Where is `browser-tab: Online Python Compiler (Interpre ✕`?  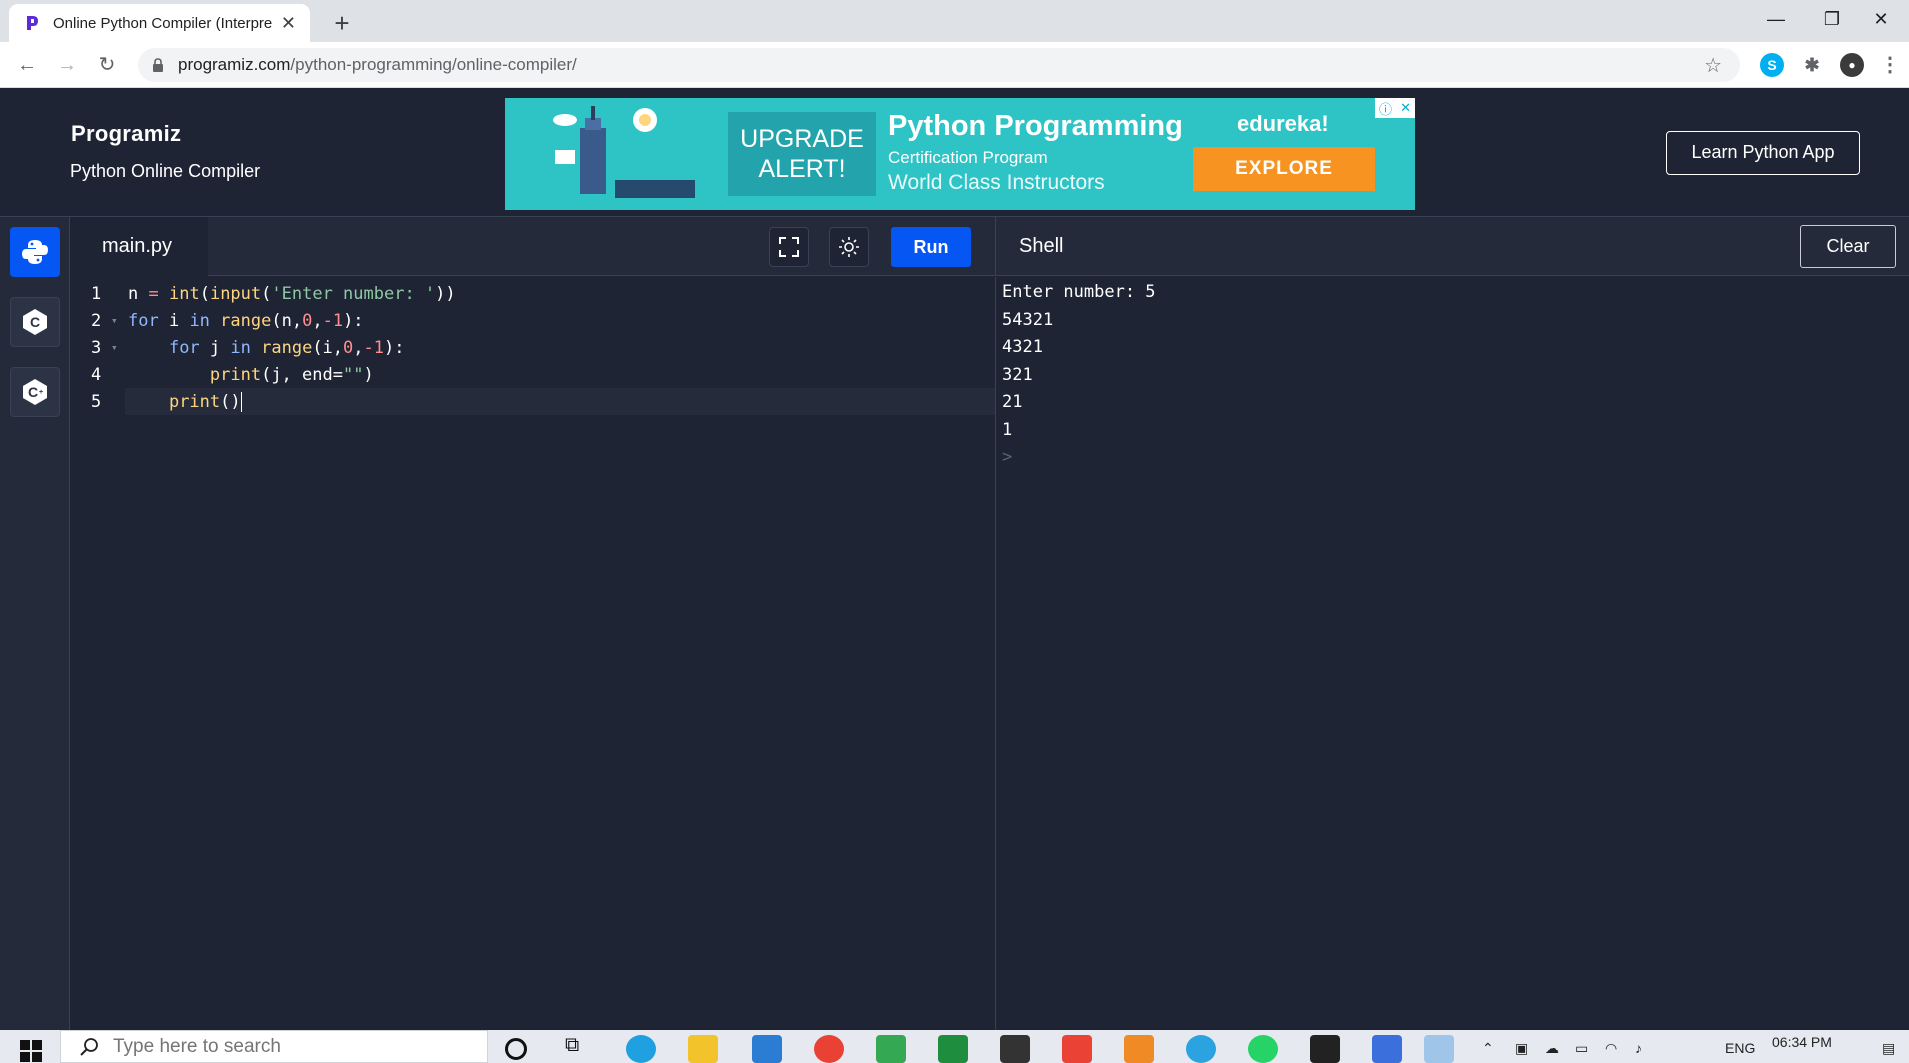
browser-tab: Online Python Compiler (Interpre ✕ is located at coordinates (159, 23).